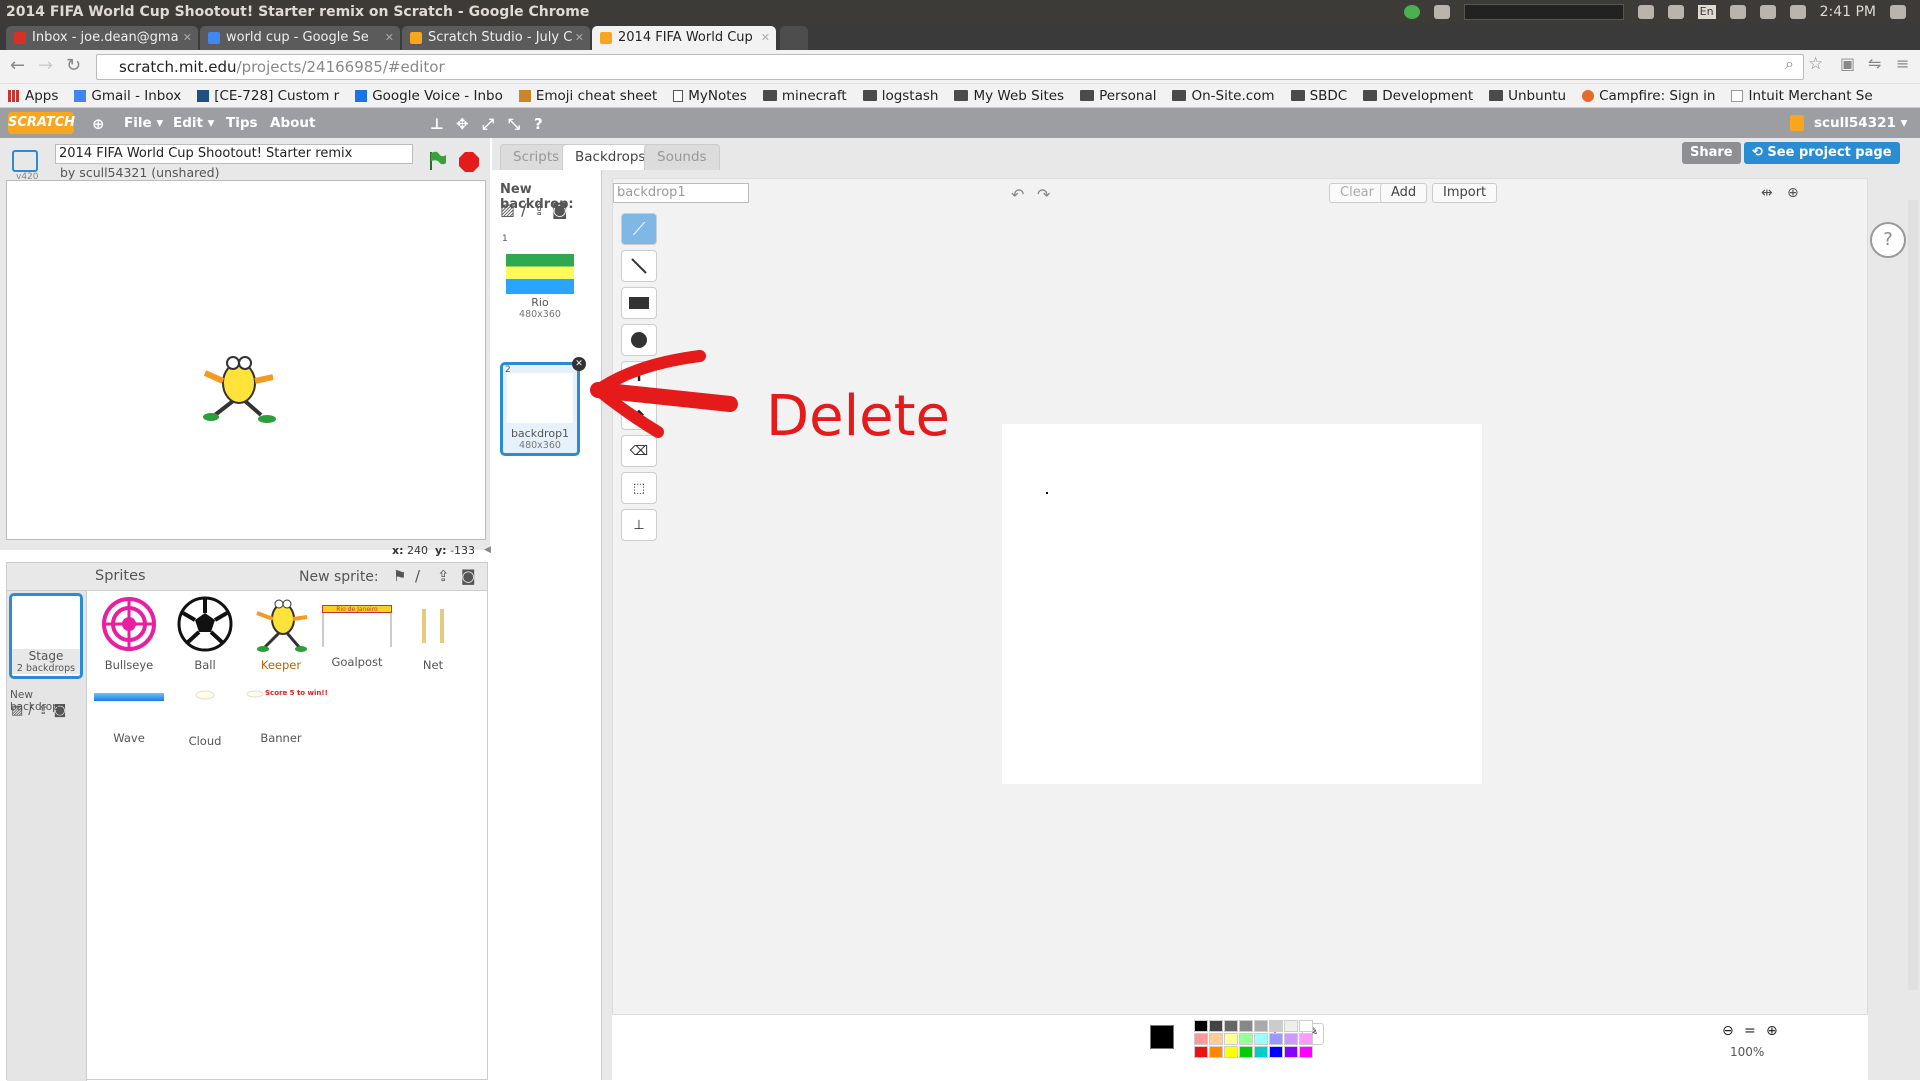 This screenshot has width=1920, height=1081. I want to click on tab-gmail: Inbox - joe.dean@gma ✕, so click(102, 38).